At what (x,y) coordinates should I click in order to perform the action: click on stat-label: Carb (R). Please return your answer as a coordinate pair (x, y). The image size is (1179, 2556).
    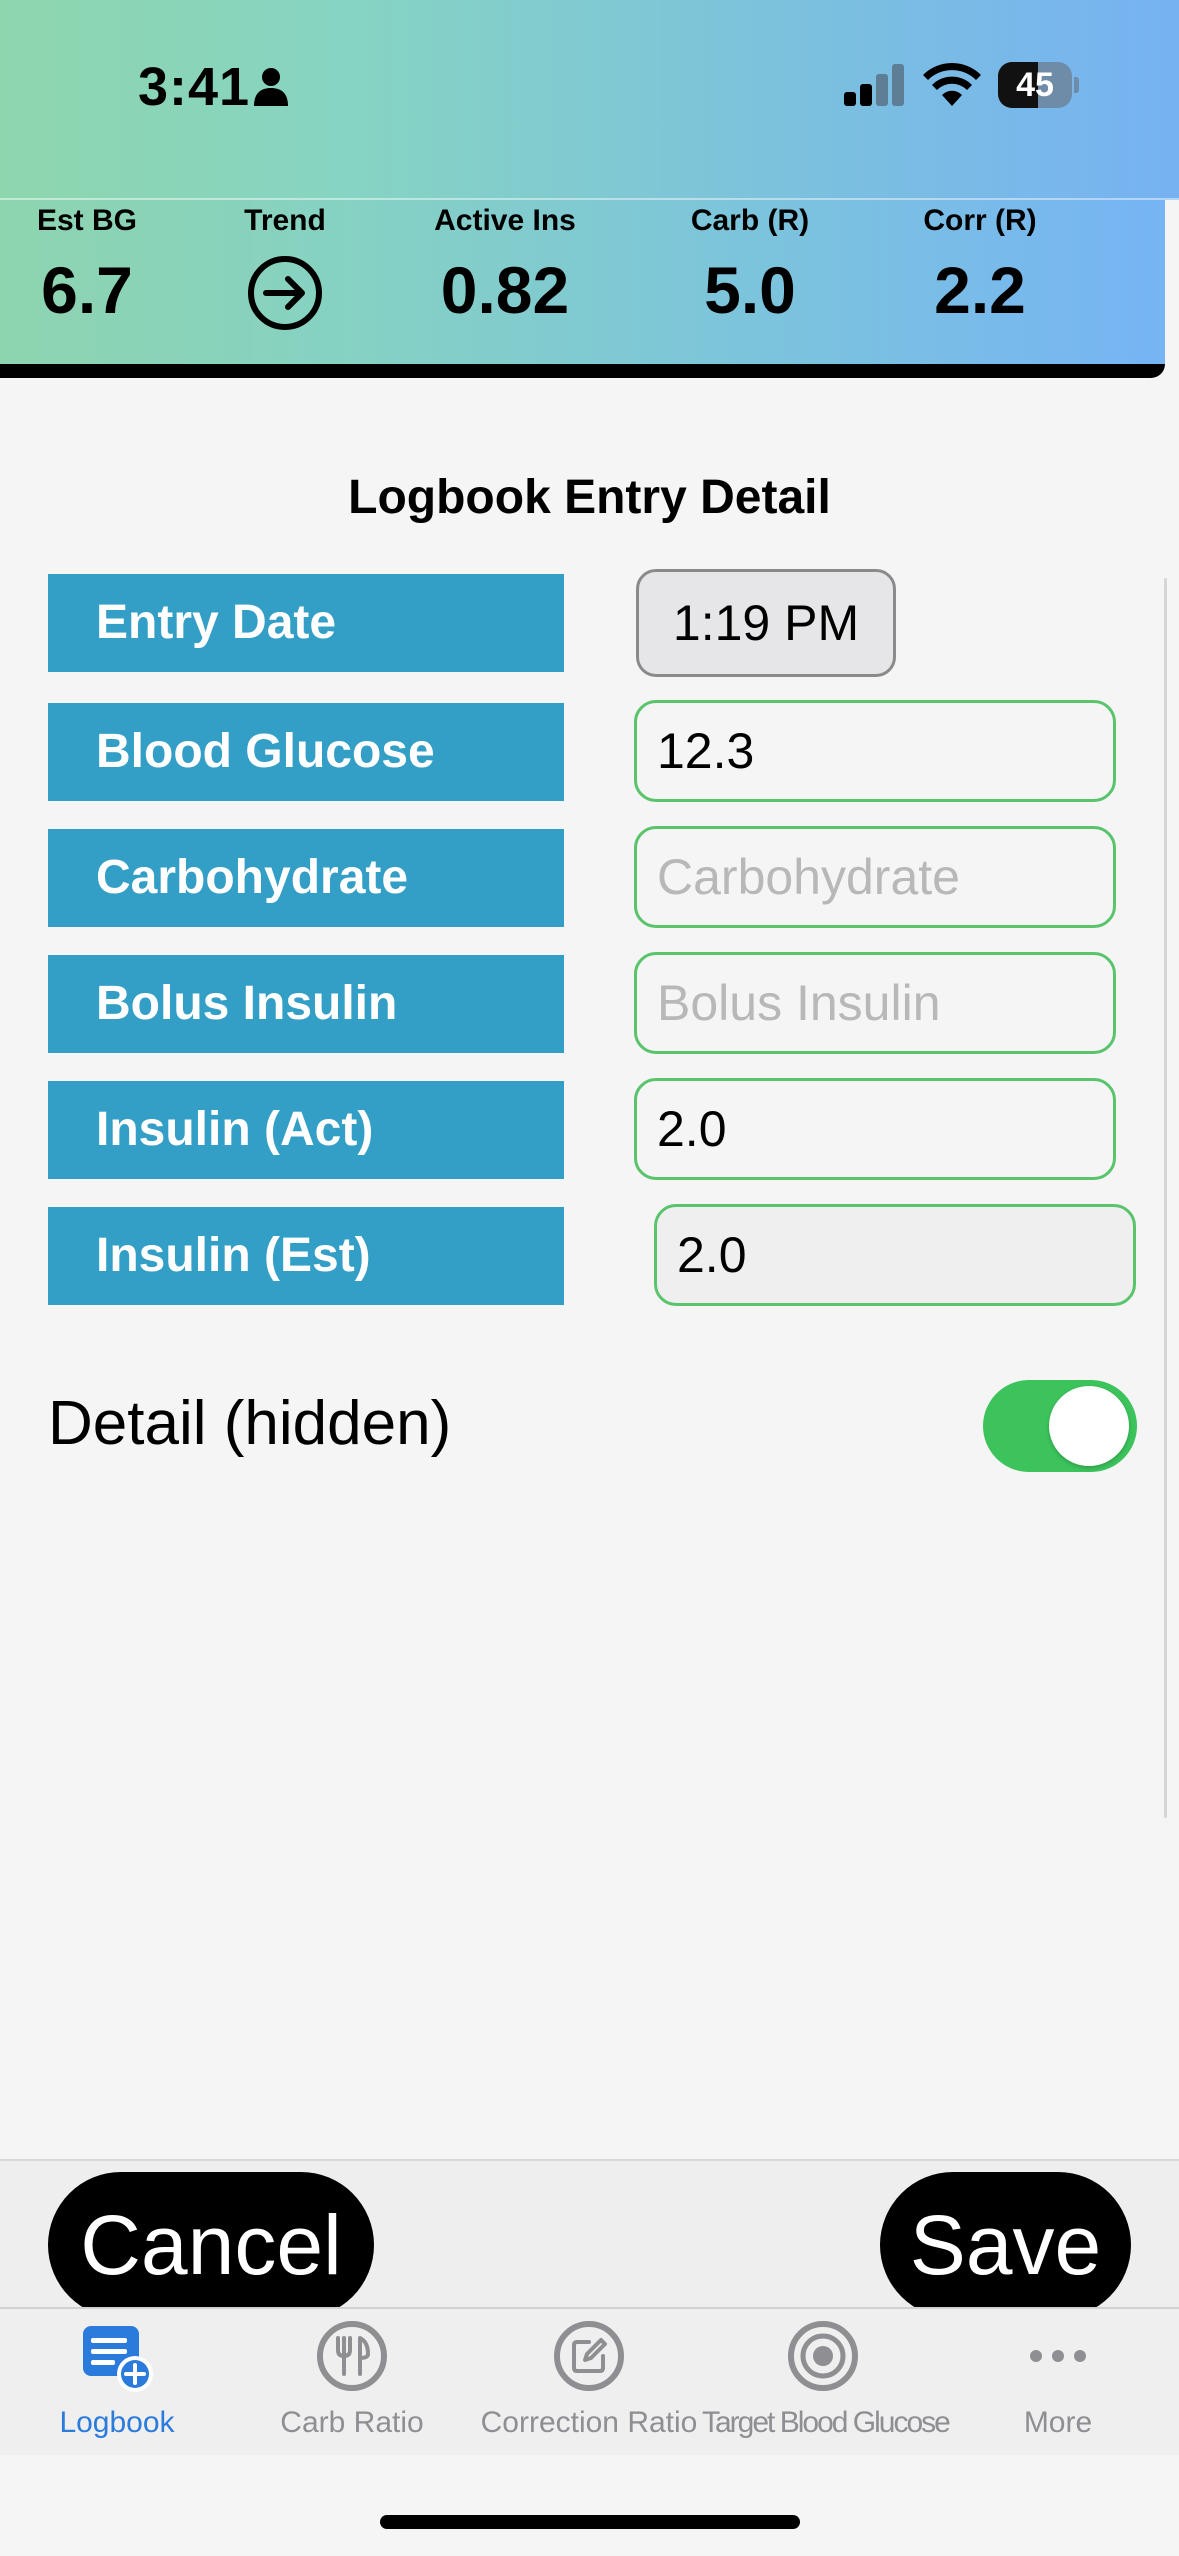
    Looking at the image, I should click on (750, 220).